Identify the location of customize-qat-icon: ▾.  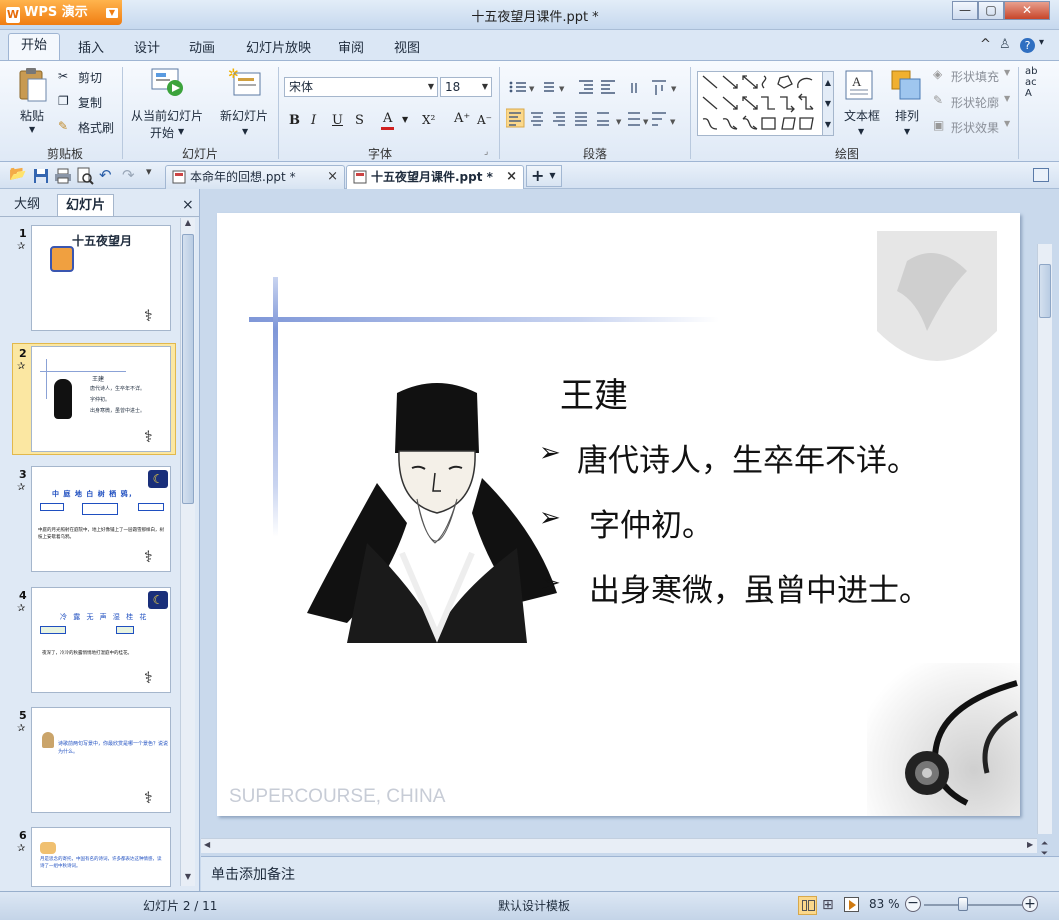
(149, 171).